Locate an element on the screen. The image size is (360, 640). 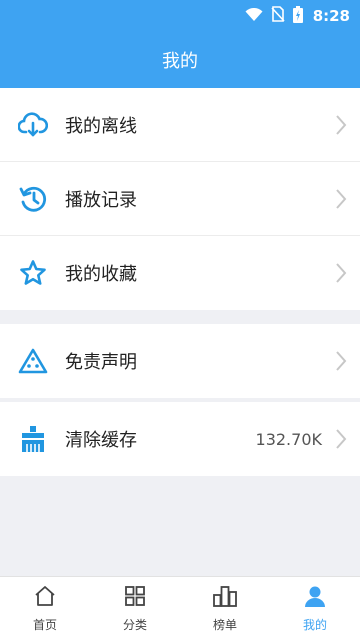
menu-item-label: 播放记录 is located at coordinates (101, 200).